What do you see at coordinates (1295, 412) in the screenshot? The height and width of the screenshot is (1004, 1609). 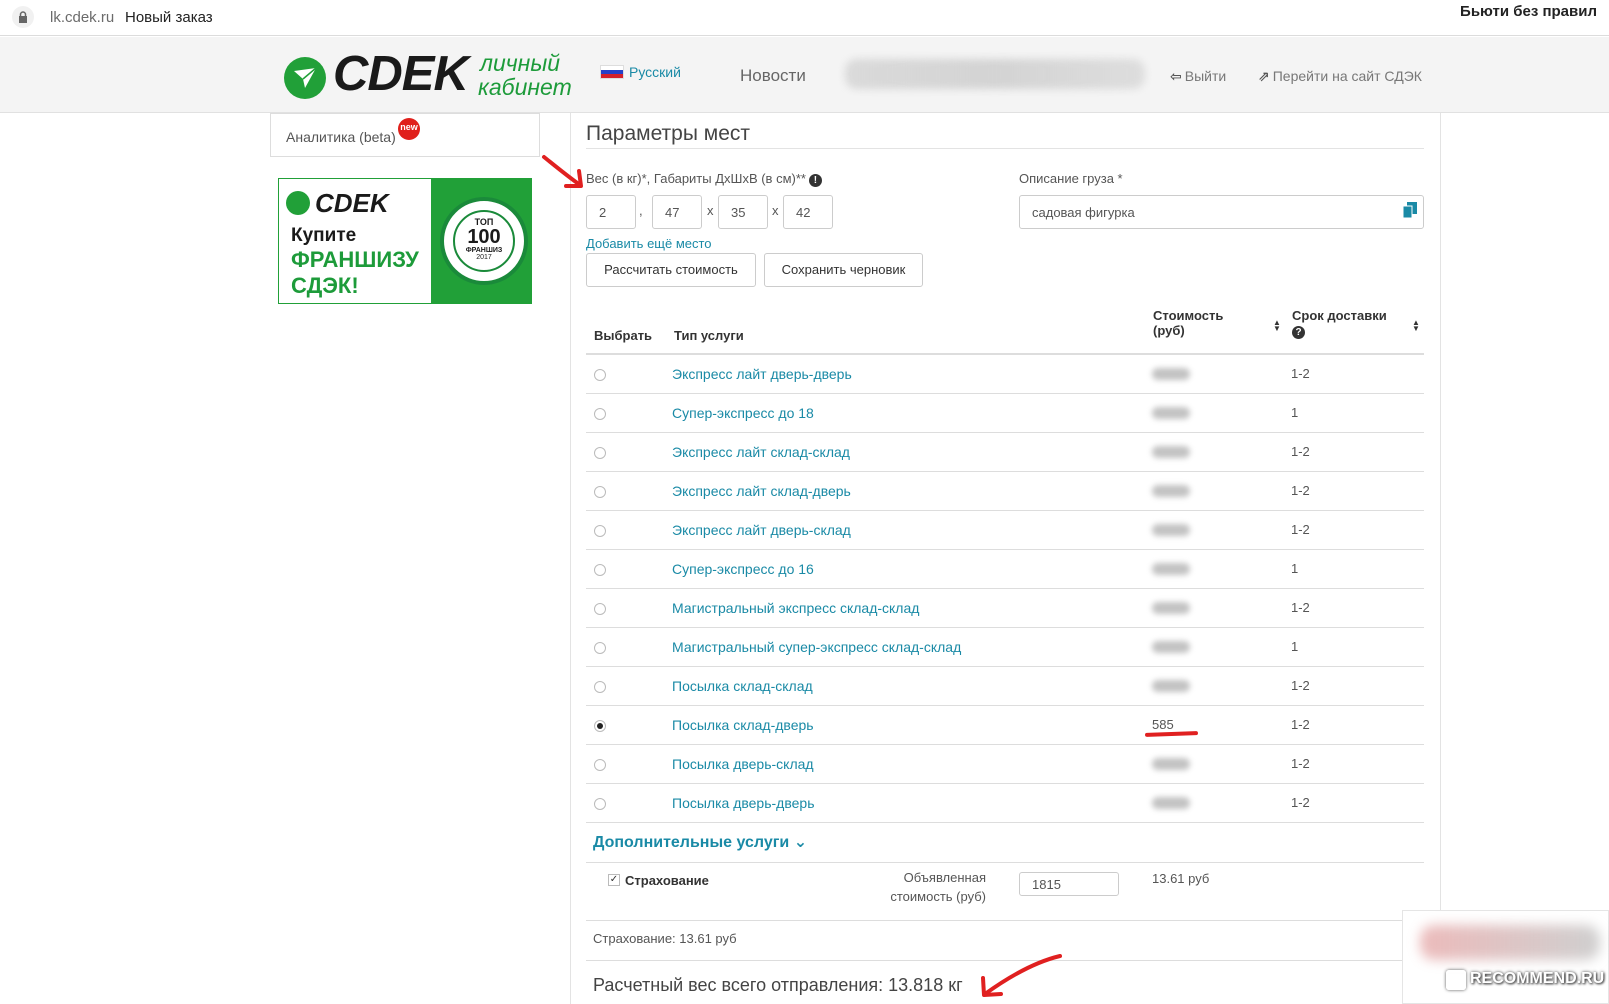 I see `delivery-days: 1` at bounding box center [1295, 412].